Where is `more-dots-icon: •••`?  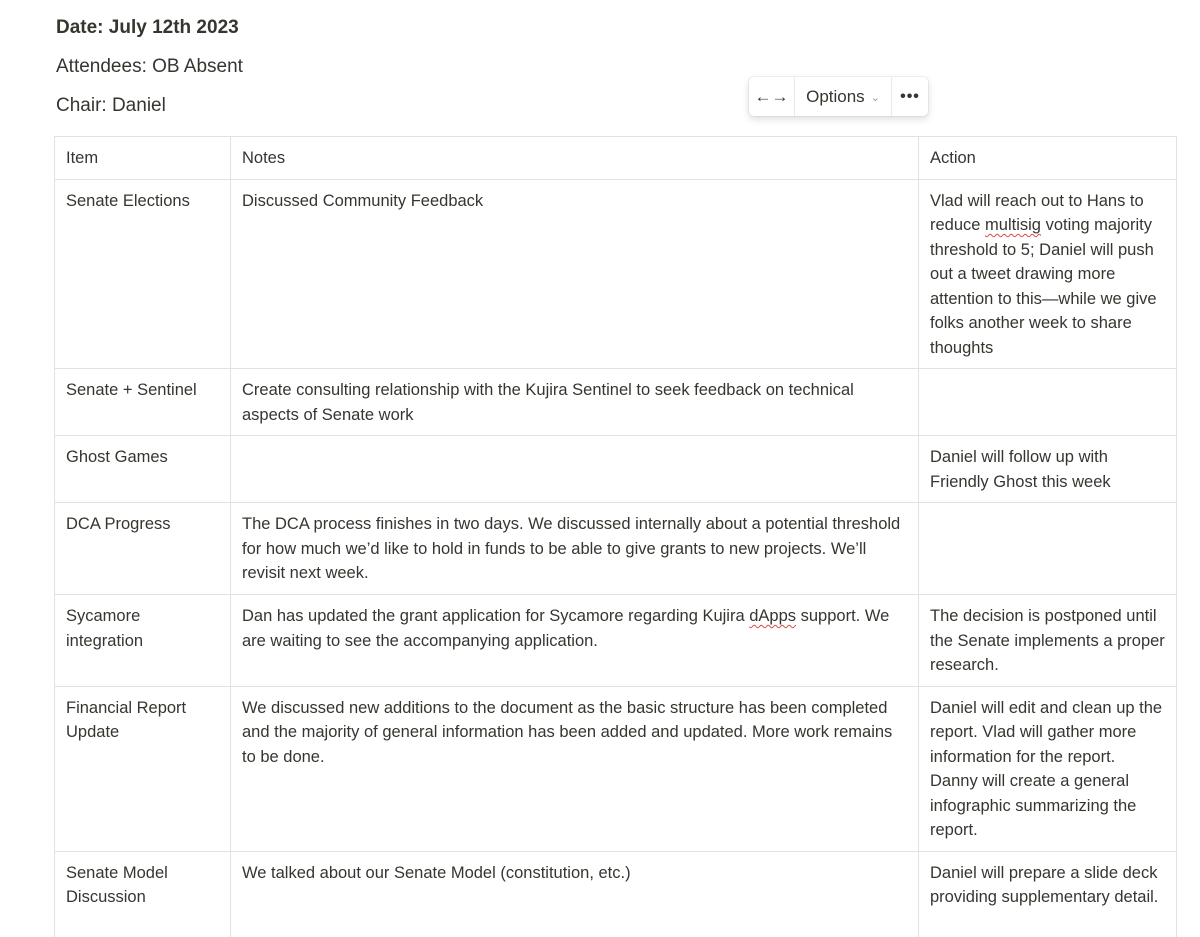
more-dots-icon: ••• is located at coordinates (910, 96).